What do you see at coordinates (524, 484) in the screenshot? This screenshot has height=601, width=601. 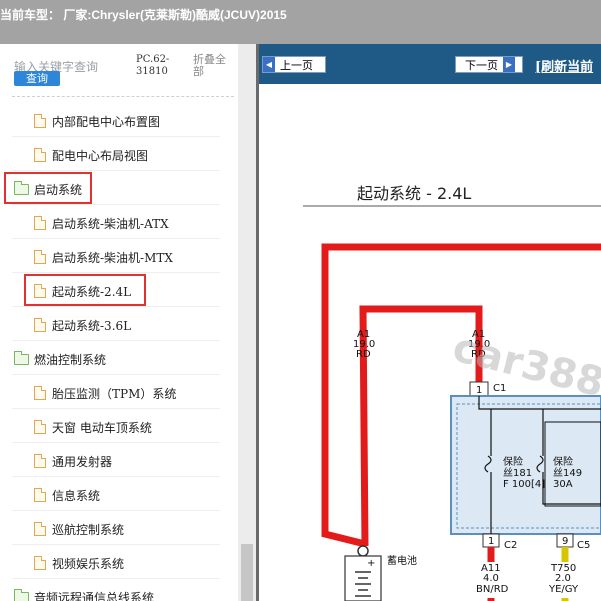 I see `fuse-181-label-line3: F 100[4]` at bounding box center [524, 484].